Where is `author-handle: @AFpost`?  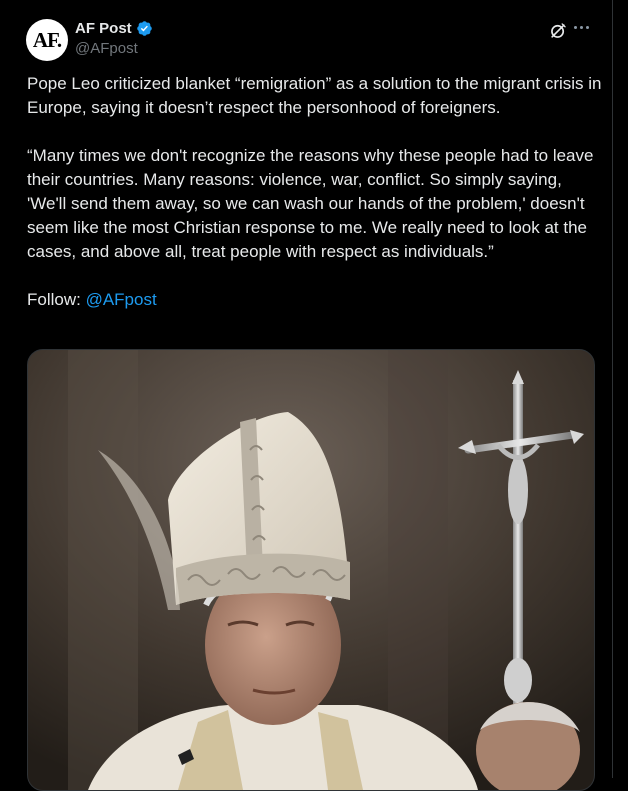 author-handle: @AFpost is located at coordinates (106, 48).